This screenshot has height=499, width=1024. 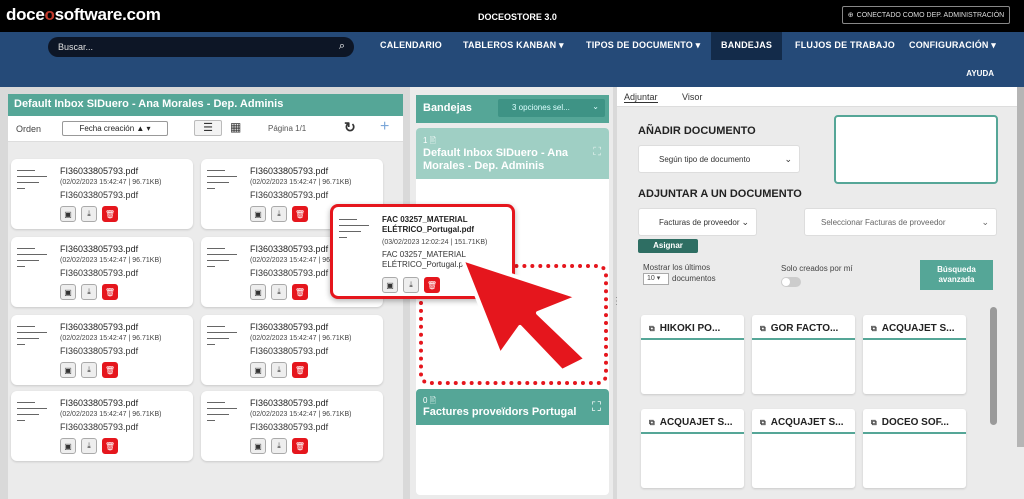 I want to click on nav-bandejas: BANDEJAS, so click(x=747, y=46).